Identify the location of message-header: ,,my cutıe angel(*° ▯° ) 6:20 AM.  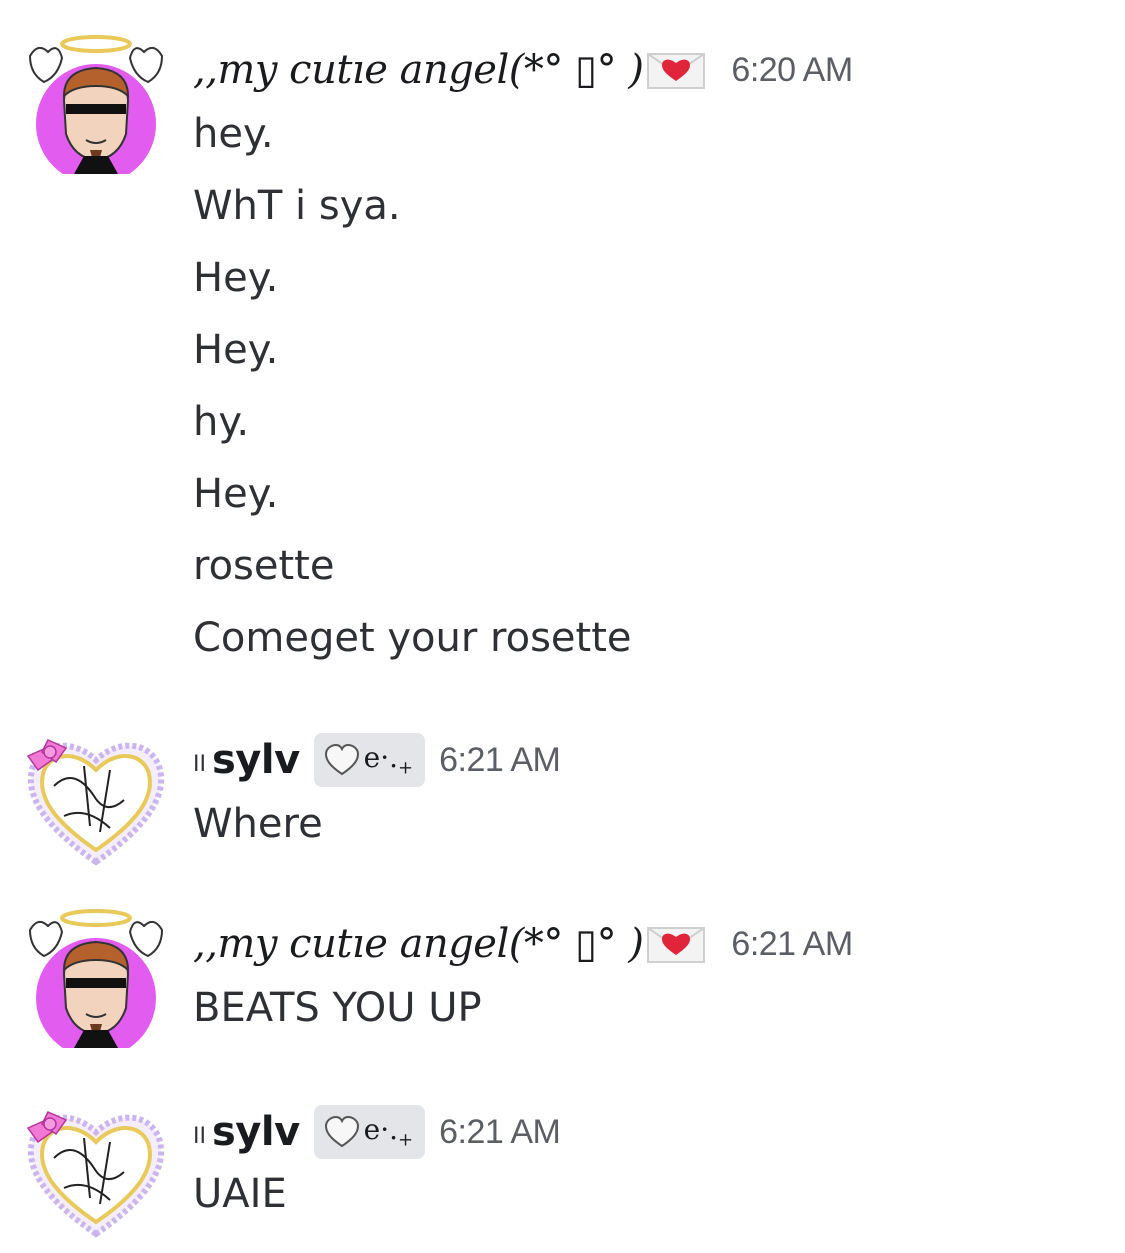
(523, 70).